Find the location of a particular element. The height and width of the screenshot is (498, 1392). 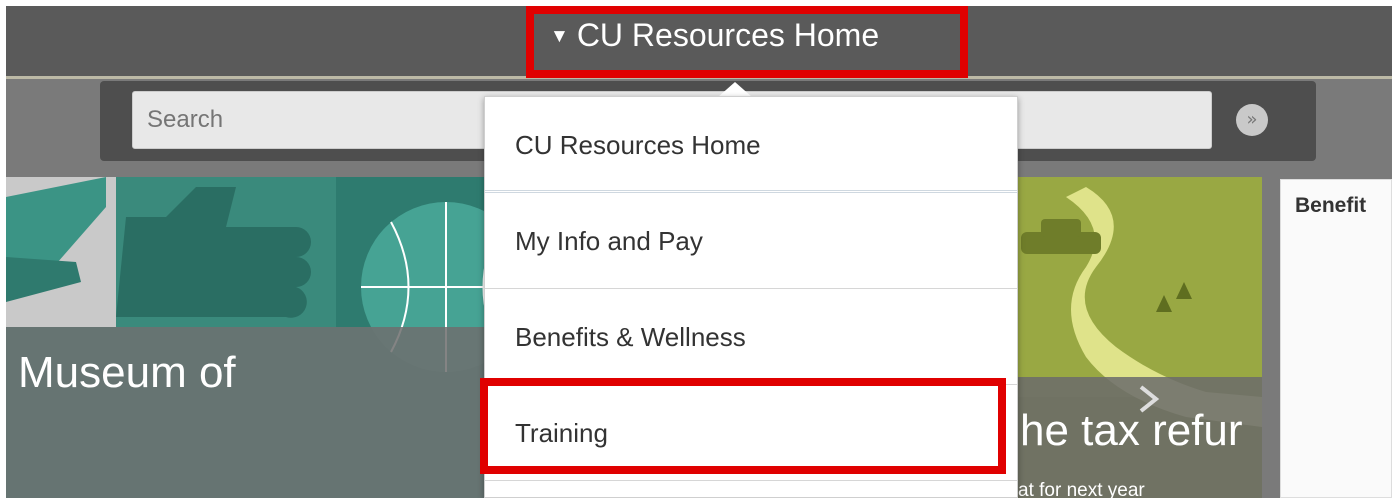

nav-dropdown-label: CU Resources Home is located at coordinates (728, 35).